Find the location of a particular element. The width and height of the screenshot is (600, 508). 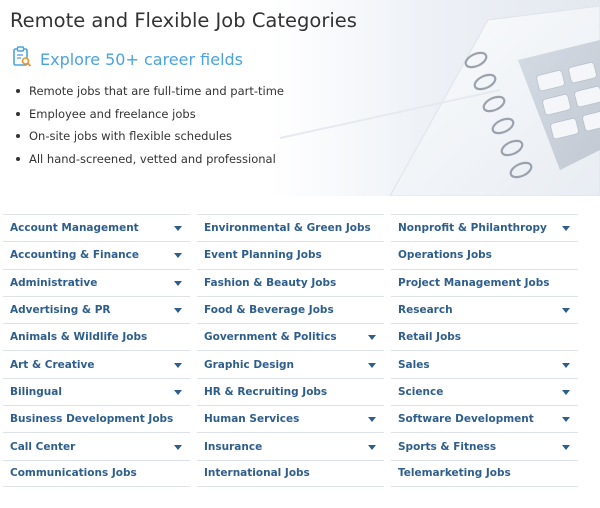

category-link: Project Management Jobs is located at coordinates (474, 283).